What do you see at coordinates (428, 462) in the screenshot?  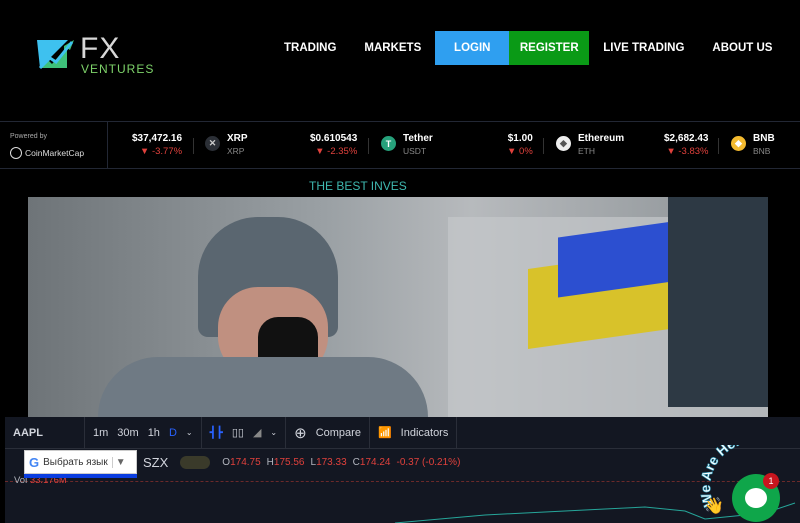 I see `change-value: -0.37 (-0.21%)` at bounding box center [428, 462].